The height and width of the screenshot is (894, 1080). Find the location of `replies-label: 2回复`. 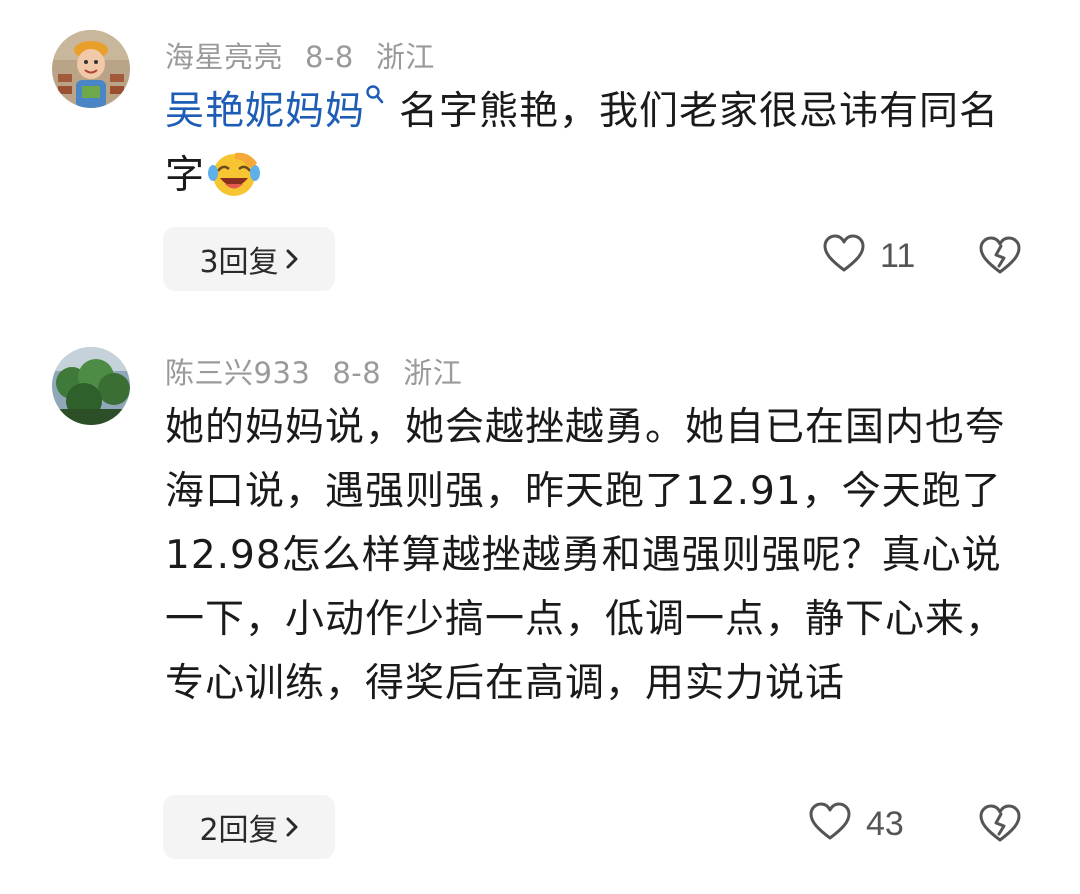

replies-label: 2回复 is located at coordinates (239, 830).